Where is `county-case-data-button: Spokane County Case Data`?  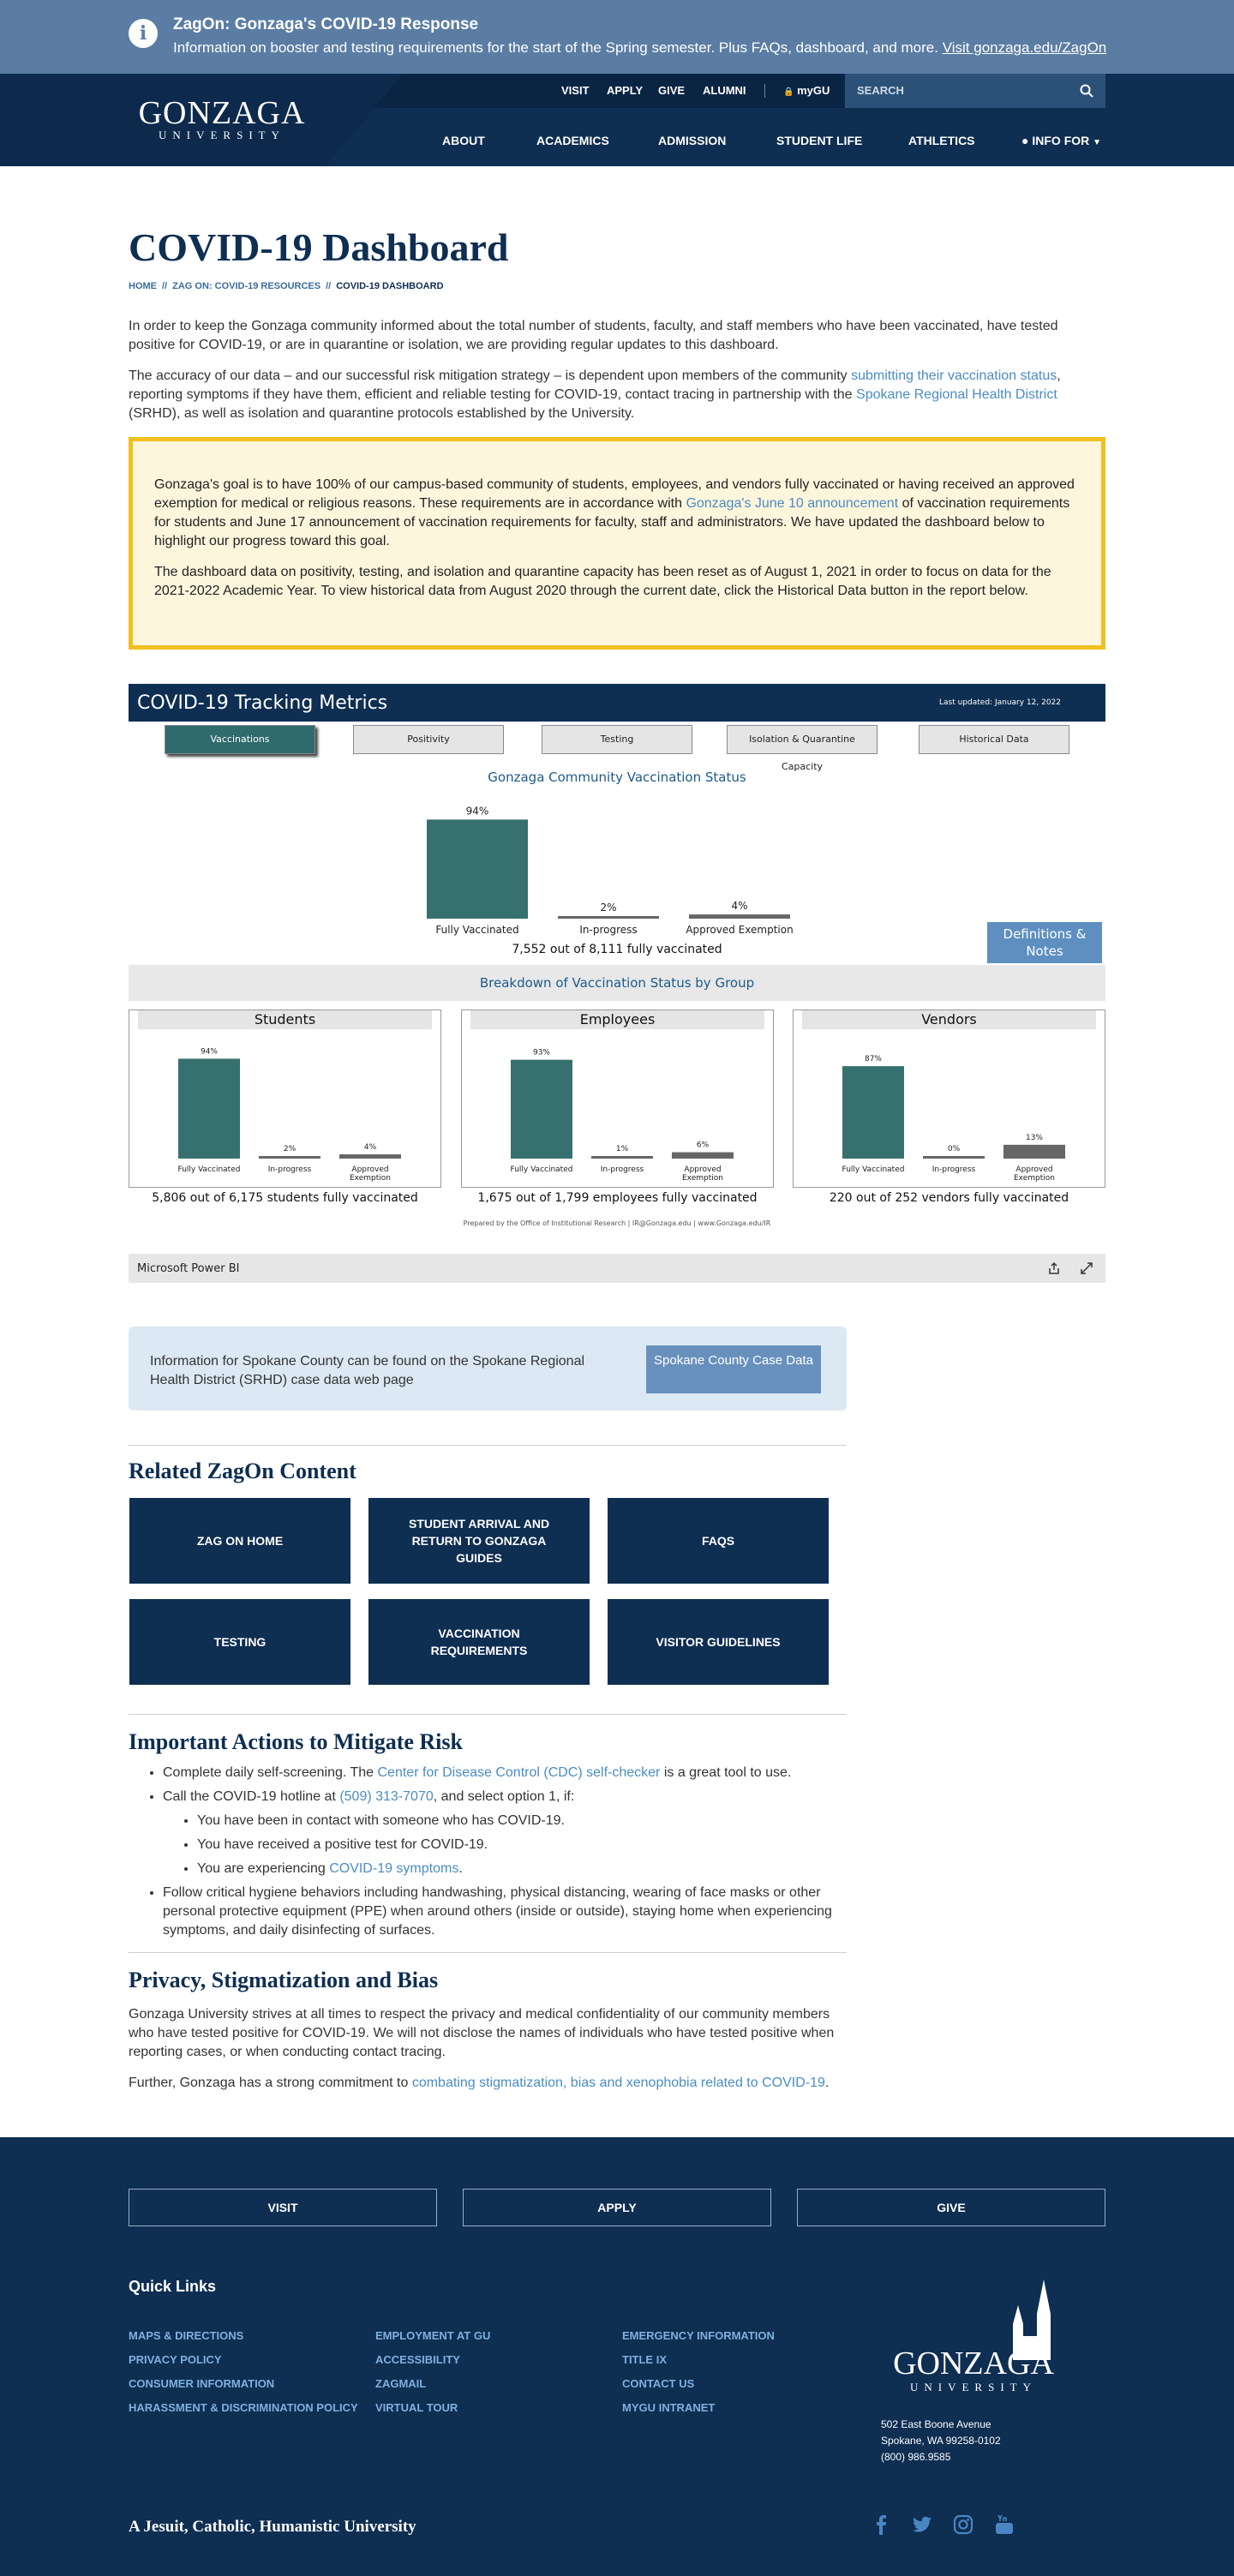
county-case-data-button: Spokane County Case Data is located at coordinates (733, 1369).